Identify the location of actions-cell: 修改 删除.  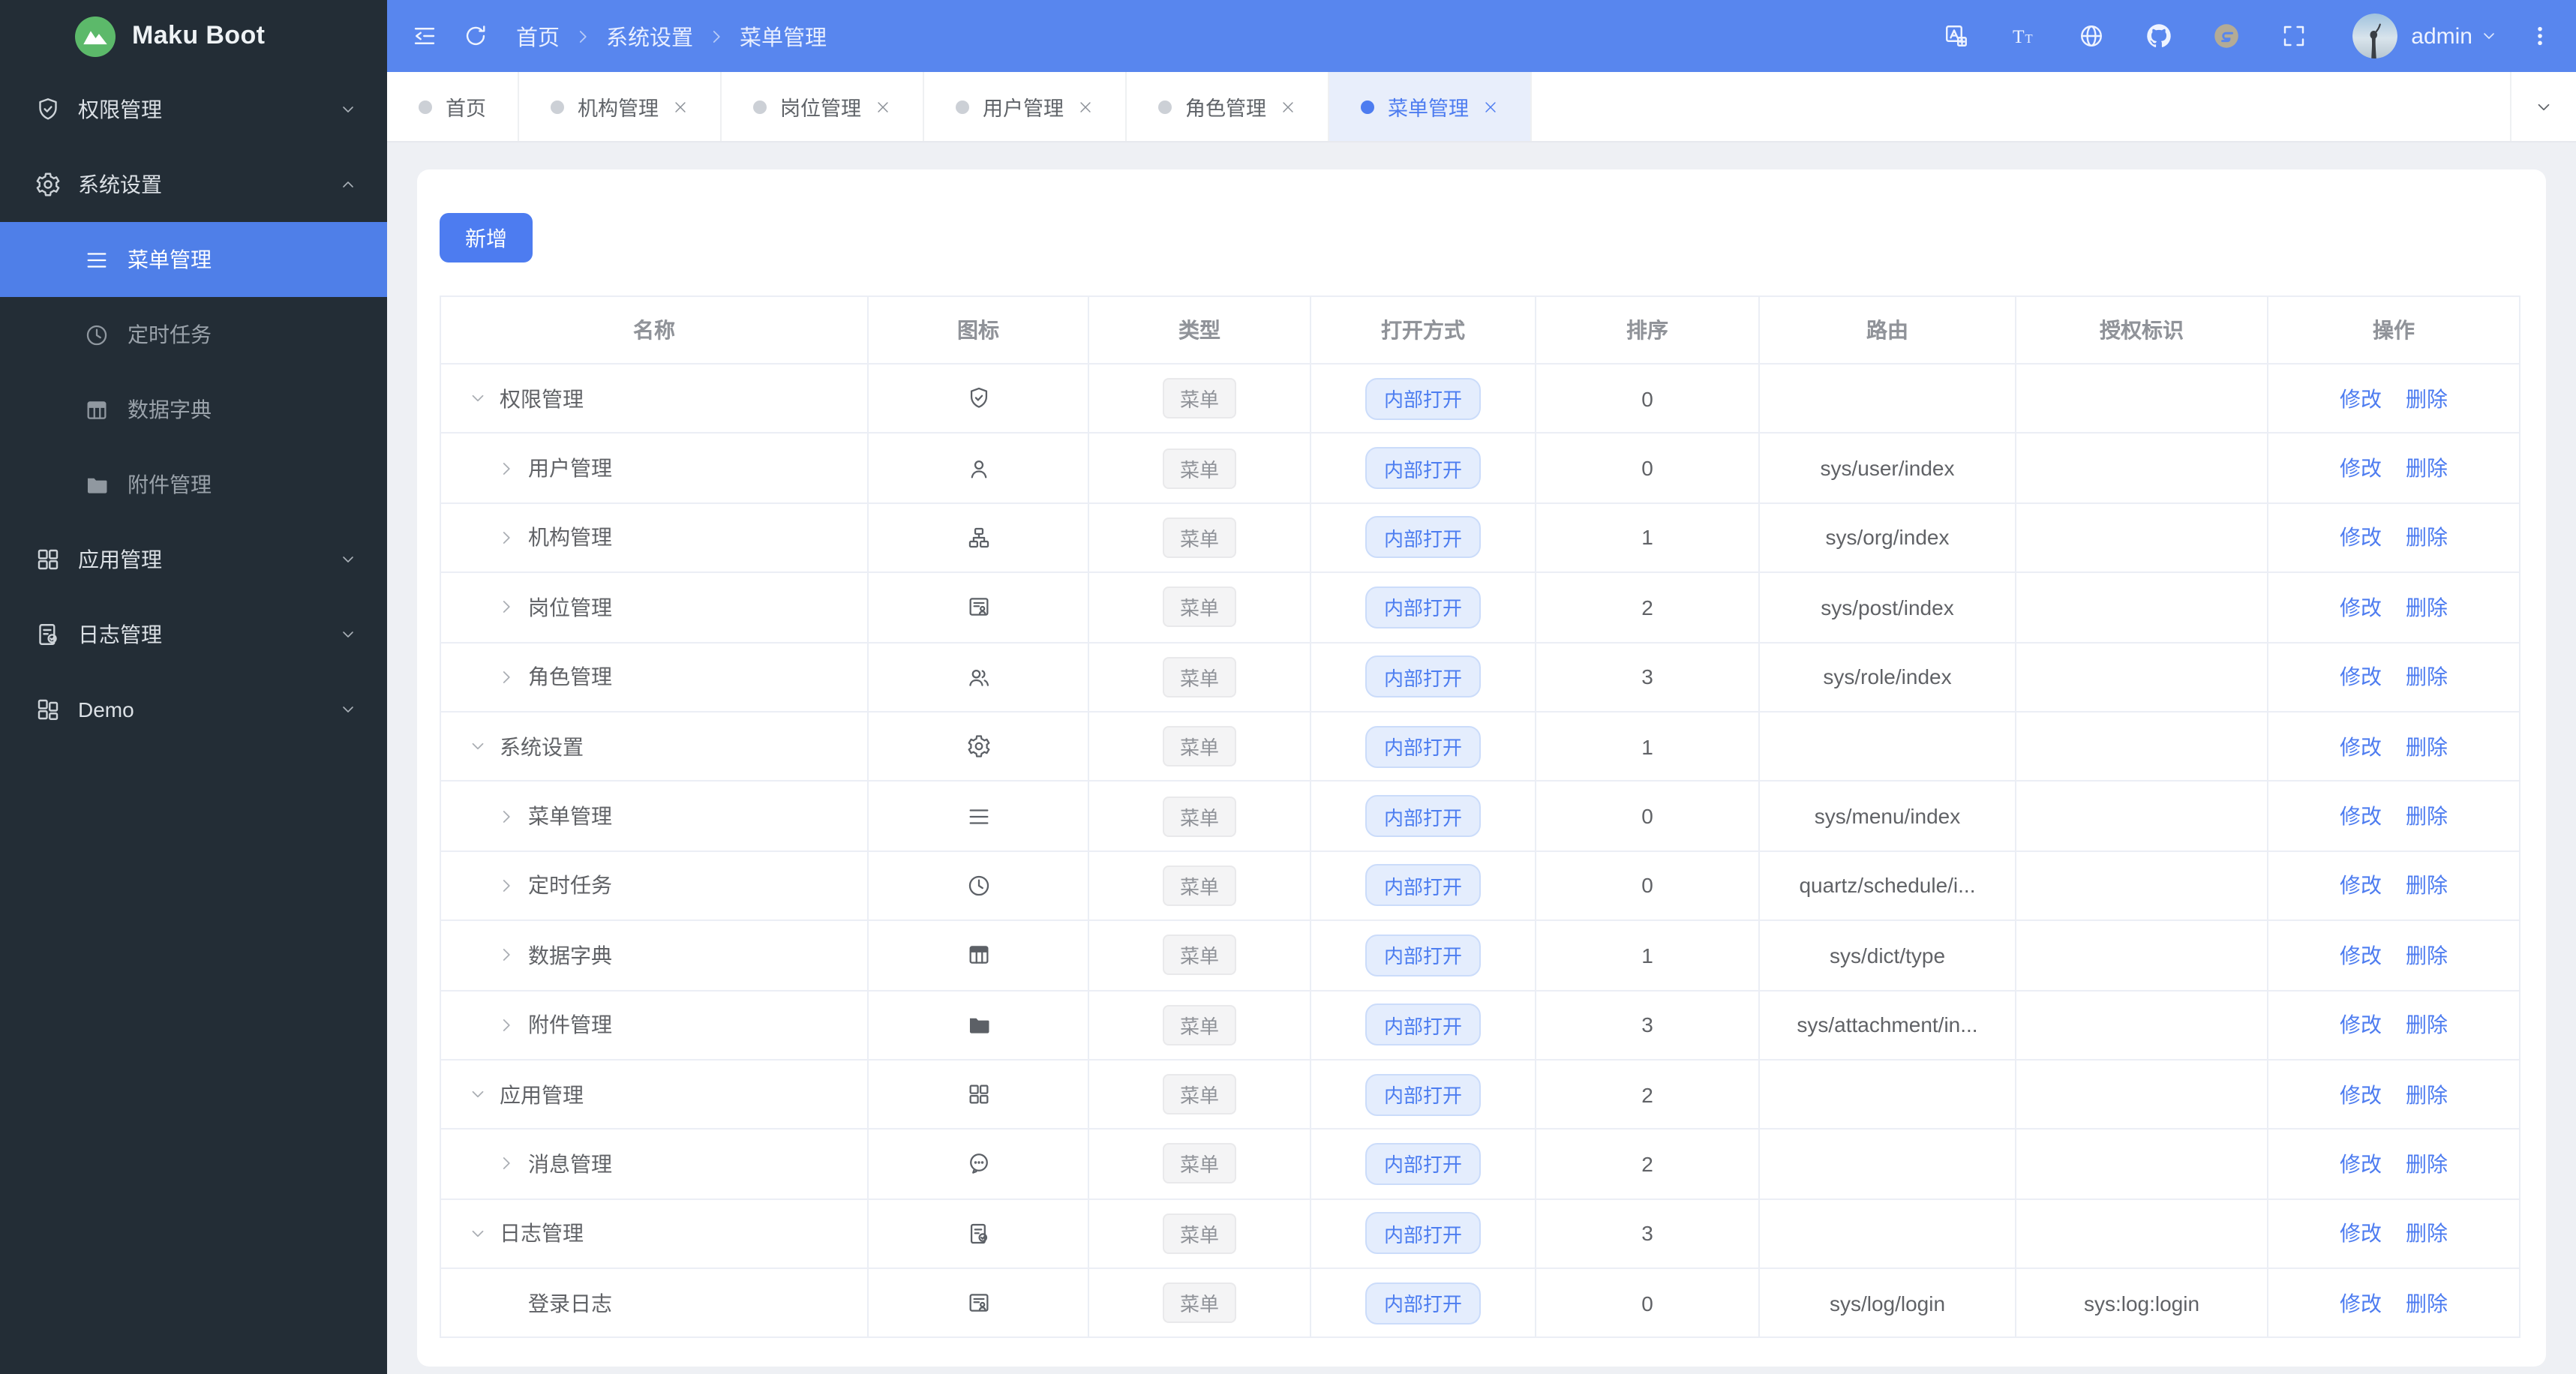
(2393, 746).